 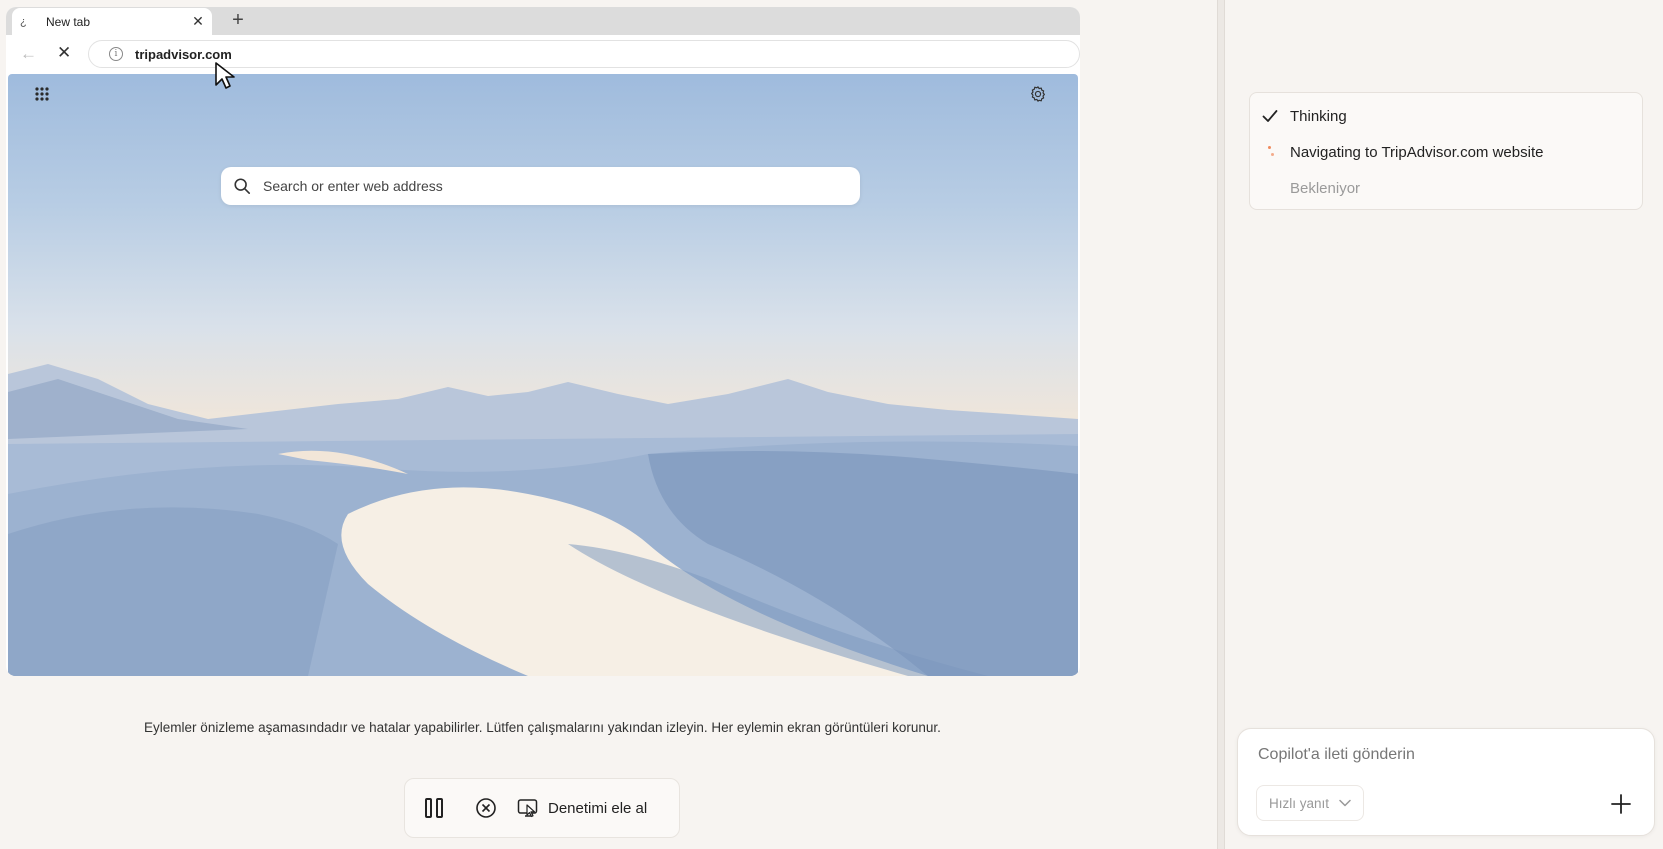 I want to click on tab-close-icon: ✕, so click(x=198, y=21).